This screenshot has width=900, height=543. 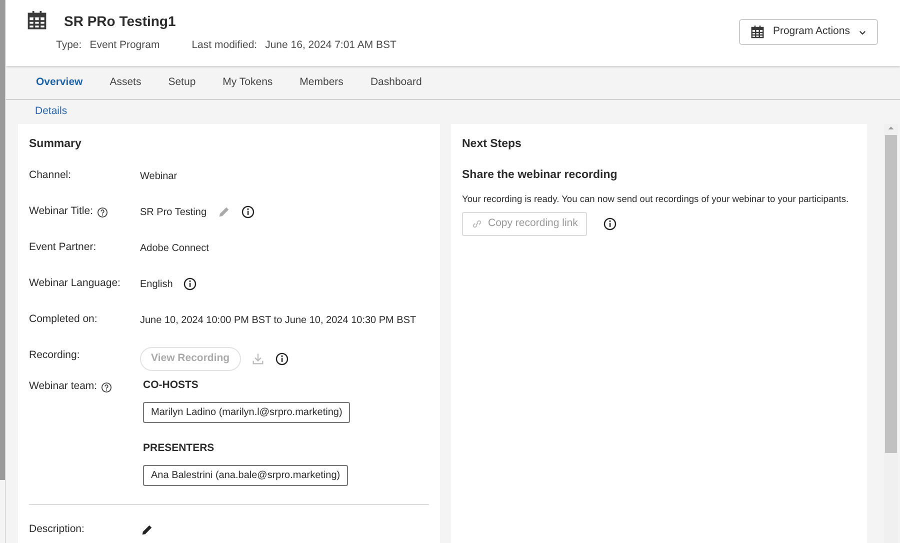 I want to click on link-icon, so click(x=477, y=224).